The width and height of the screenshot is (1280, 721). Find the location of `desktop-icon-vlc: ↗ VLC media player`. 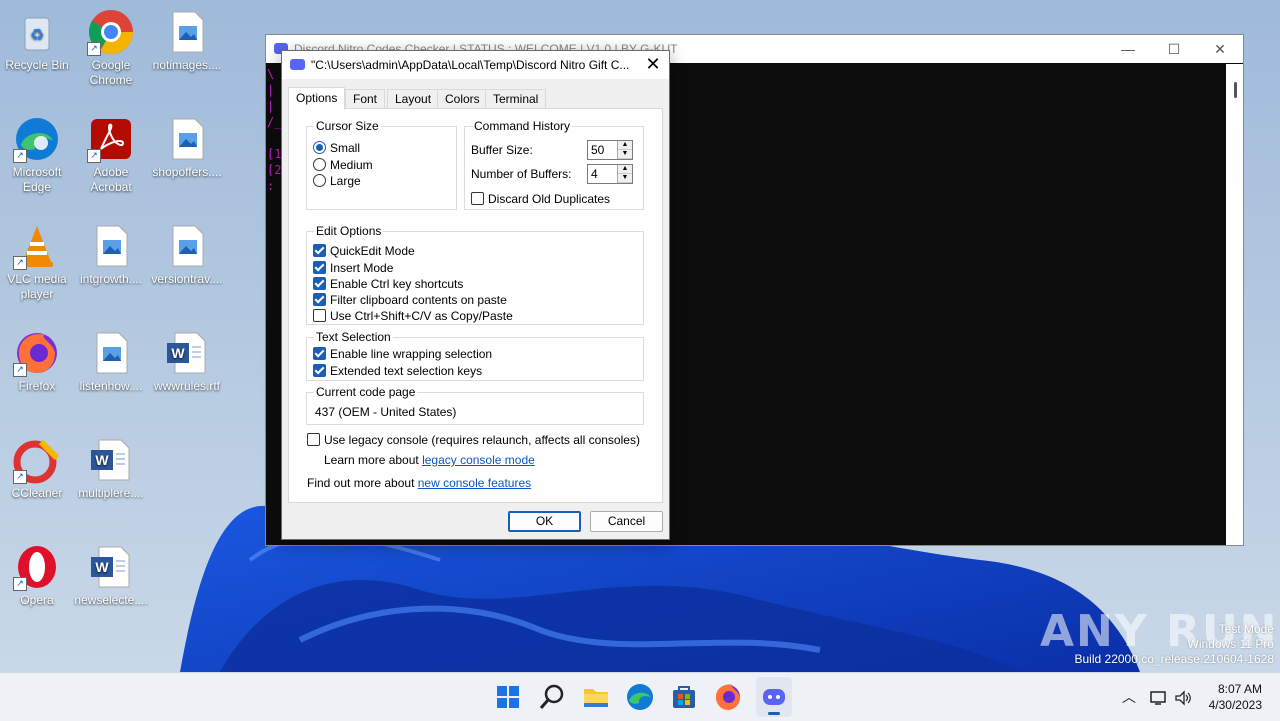

desktop-icon-vlc: ↗ VLC media player is located at coordinates (37, 262).